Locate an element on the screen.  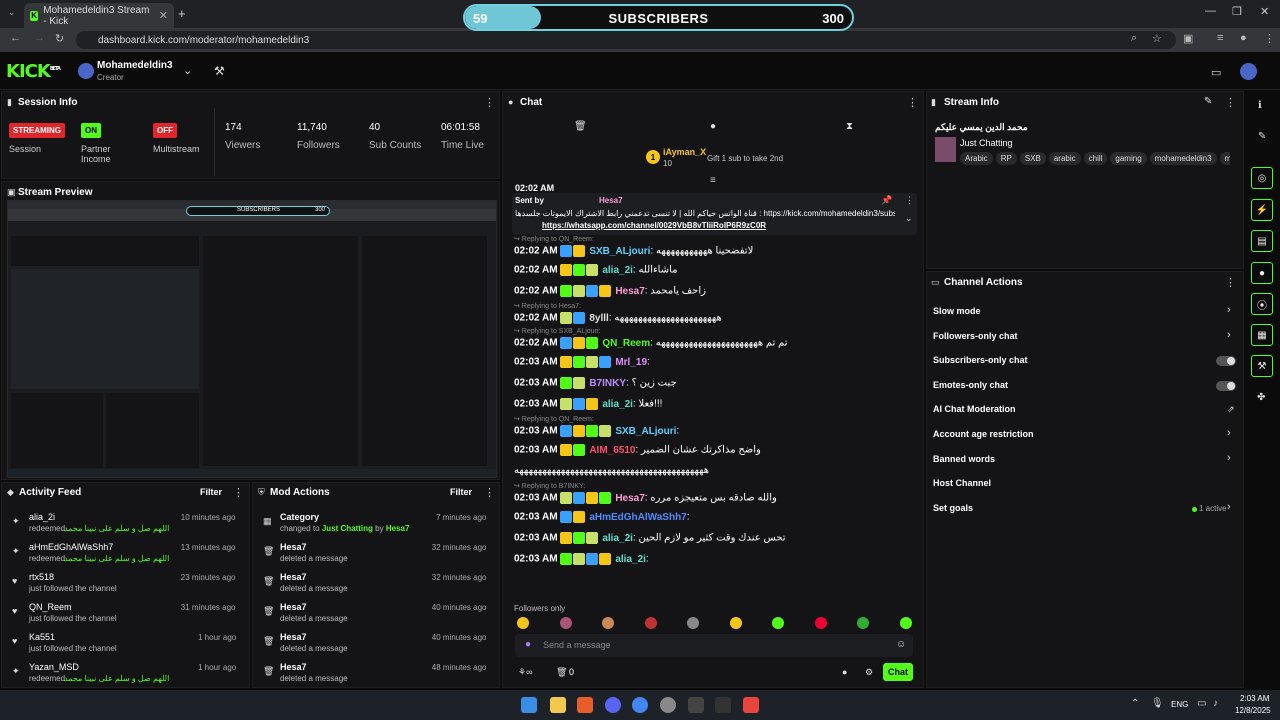
browser-tab: K Mohamedeldin3 Stream - Kick ✕ is located at coordinates (99, 15).